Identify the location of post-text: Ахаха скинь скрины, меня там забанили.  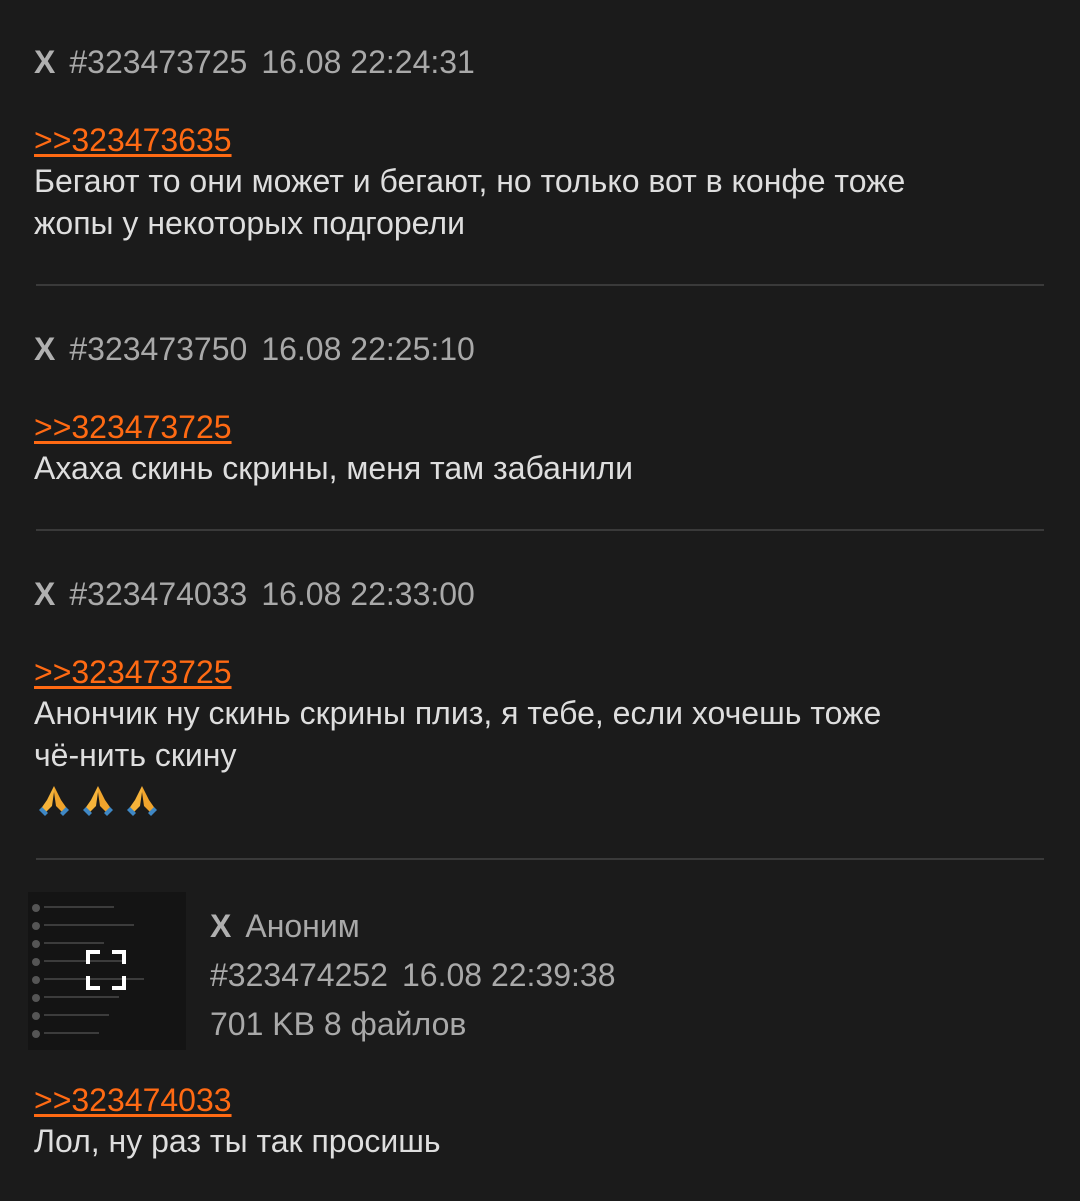
(539, 468).